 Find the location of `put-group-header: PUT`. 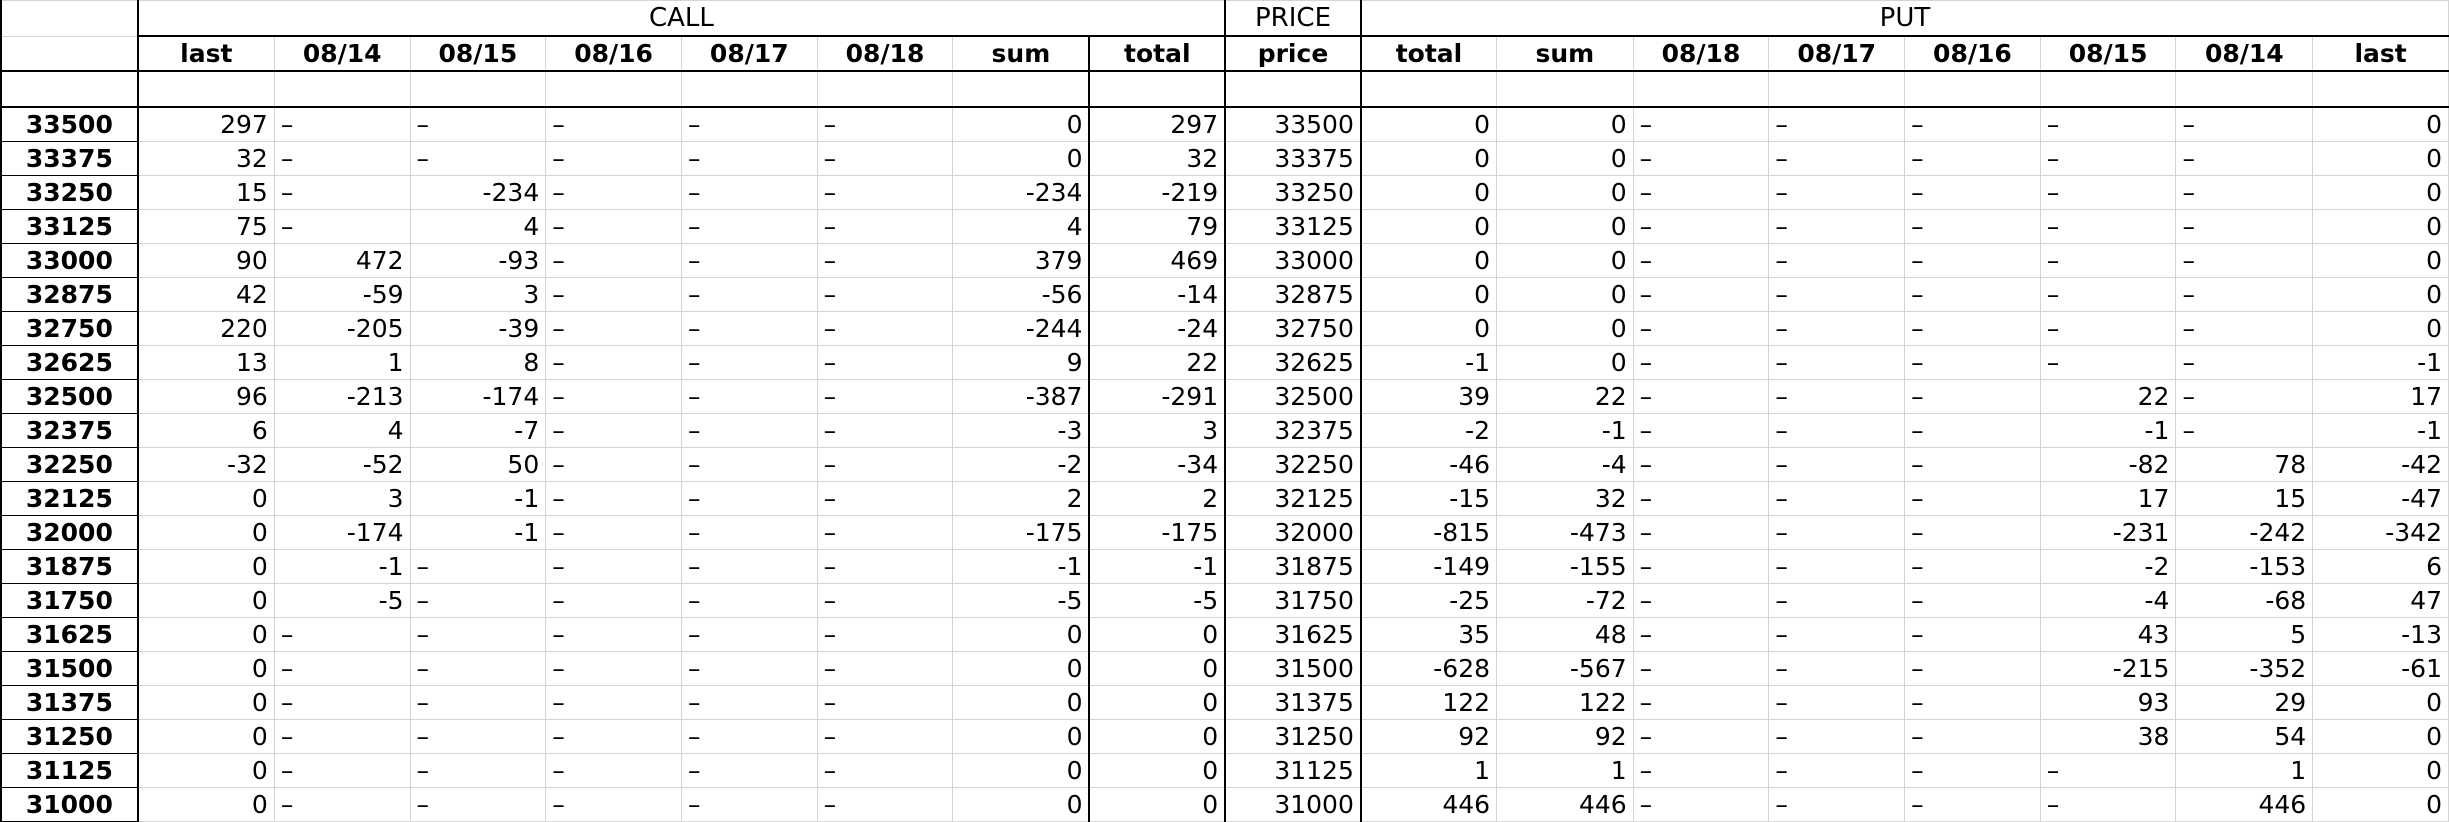

put-group-header: PUT is located at coordinates (1904, 18).